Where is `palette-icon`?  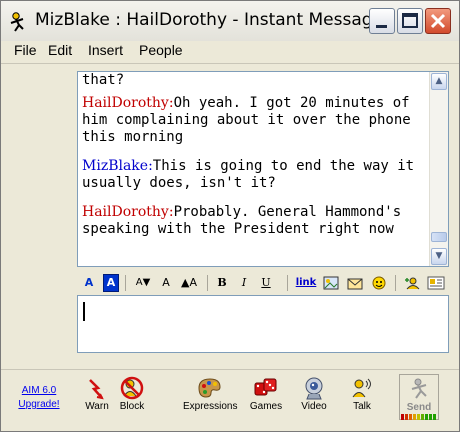
palette-icon is located at coordinates (209, 388).